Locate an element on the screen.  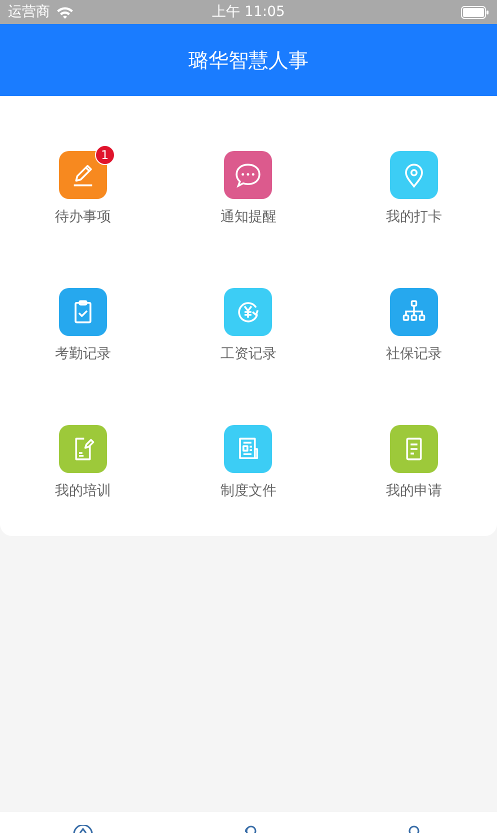
menu-item: 我的申请 is located at coordinates (414, 462).